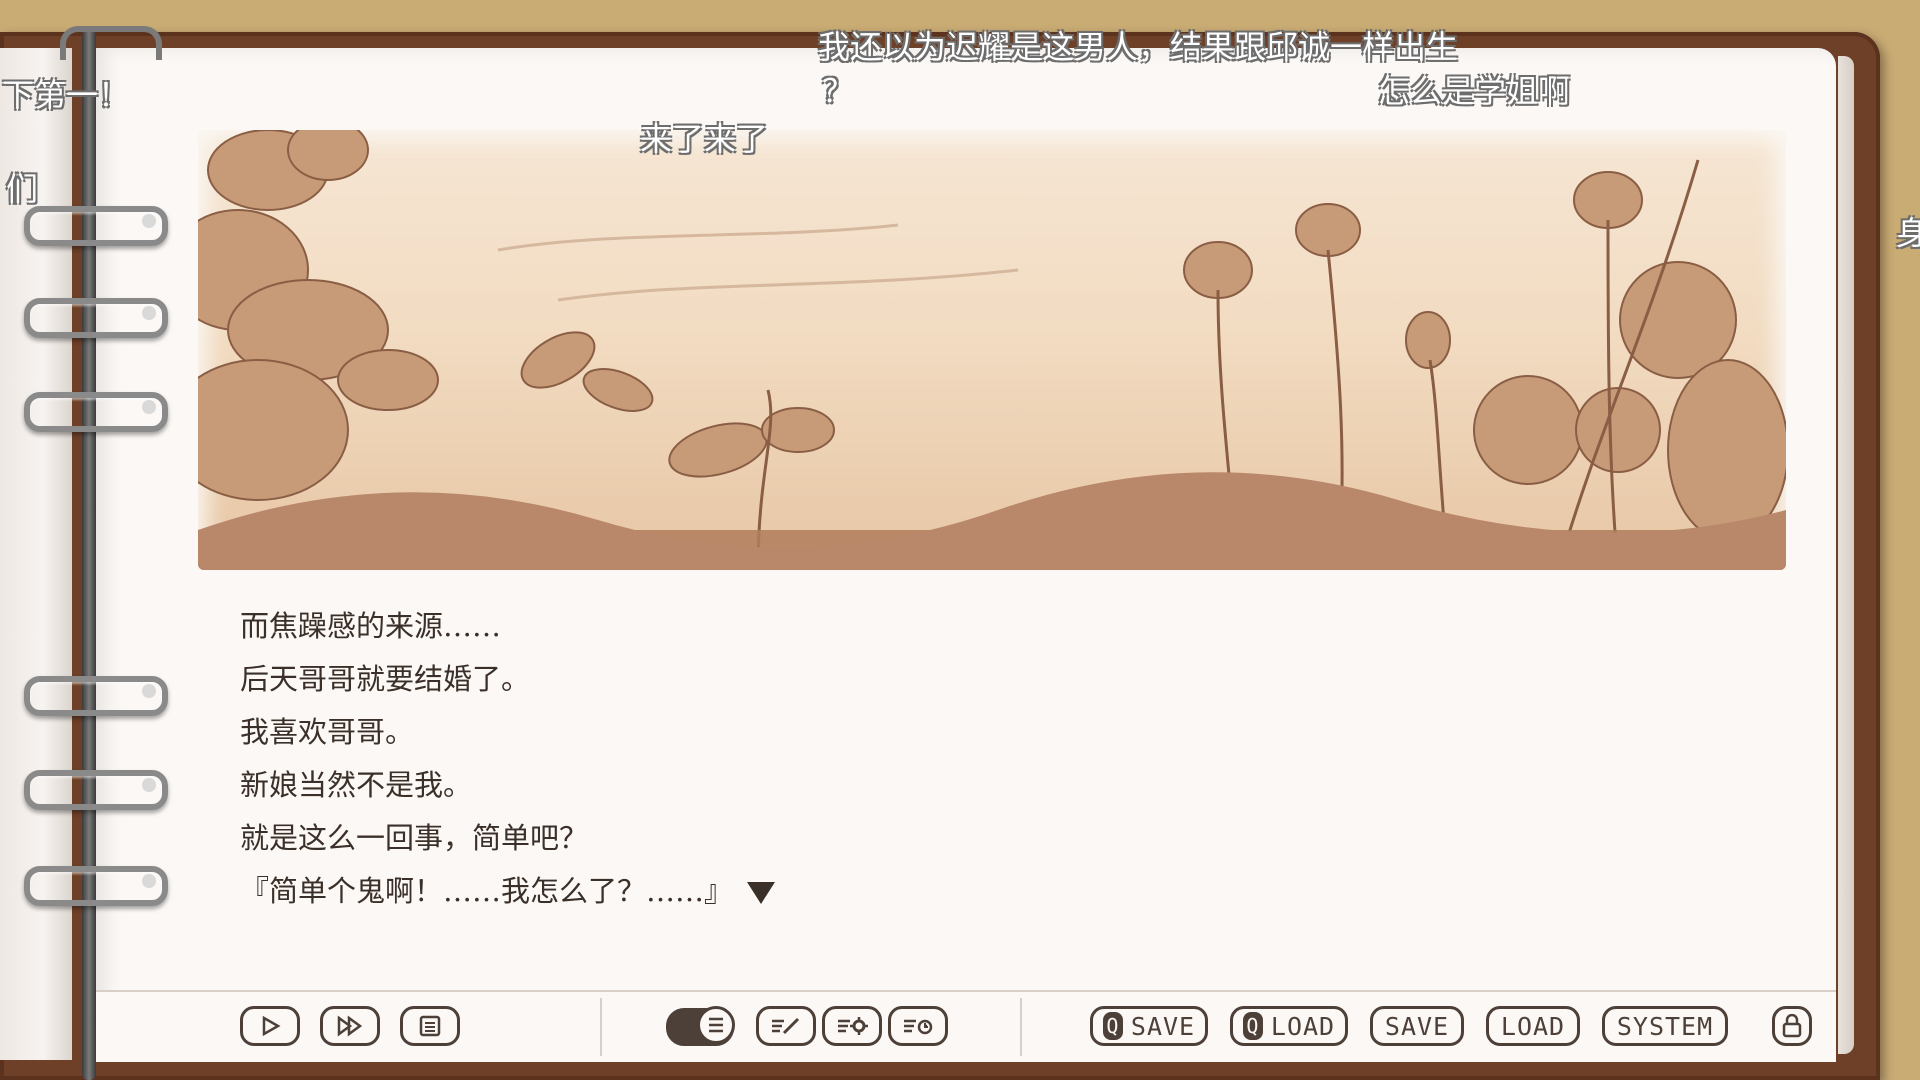 The width and height of the screenshot is (1920, 1080). I want to click on narration-line: 后天哥哥就要结婚了。, so click(385, 679).